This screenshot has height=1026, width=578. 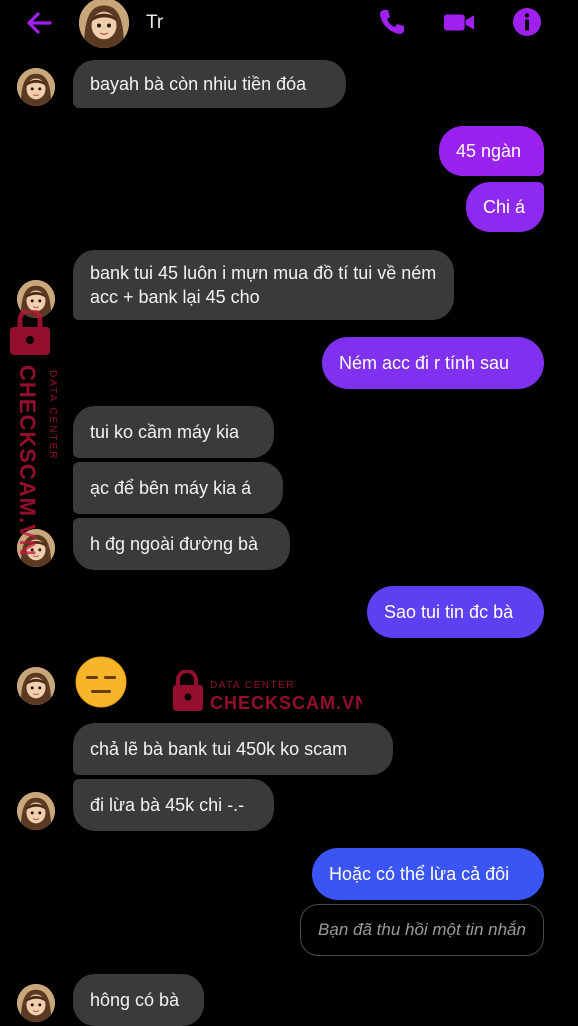 I want to click on message-bubble-incoming: đi lừa bà 45k chi -.-, so click(x=173, y=805).